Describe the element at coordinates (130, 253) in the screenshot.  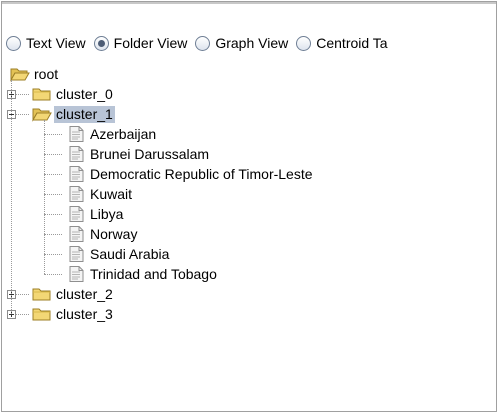
I see `tree-node-label: Saudi Arabia` at that location.